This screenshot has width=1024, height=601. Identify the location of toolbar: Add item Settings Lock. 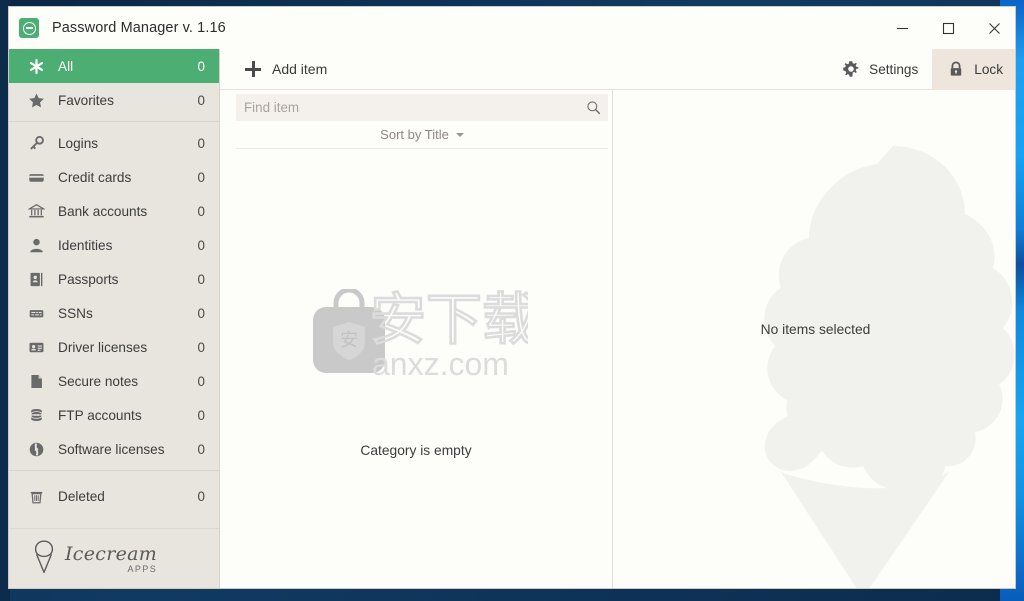
(617, 69).